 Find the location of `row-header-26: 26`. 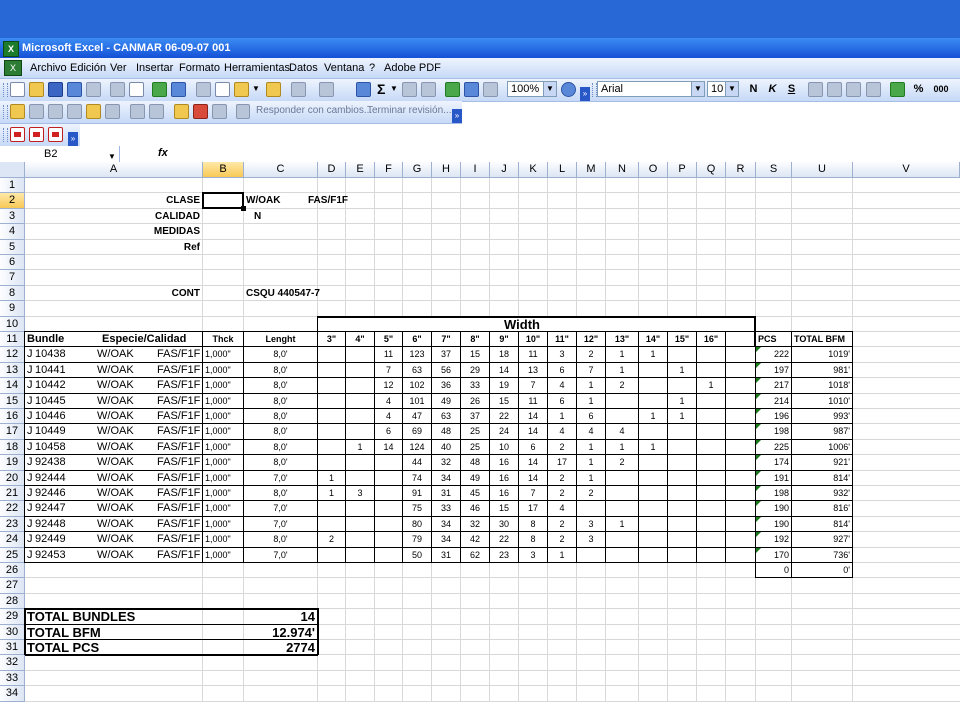

row-header-26: 26 is located at coordinates (12, 571).